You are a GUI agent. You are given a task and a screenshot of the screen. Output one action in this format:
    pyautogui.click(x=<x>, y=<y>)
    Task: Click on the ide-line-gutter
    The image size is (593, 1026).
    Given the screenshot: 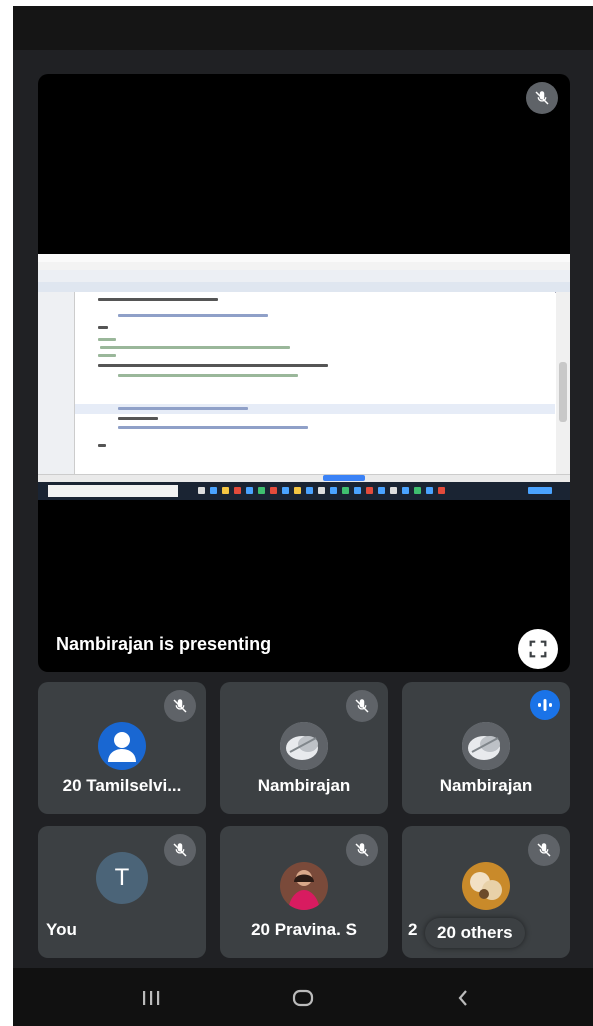 What is the action you would take?
    pyautogui.click(x=56, y=383)
    